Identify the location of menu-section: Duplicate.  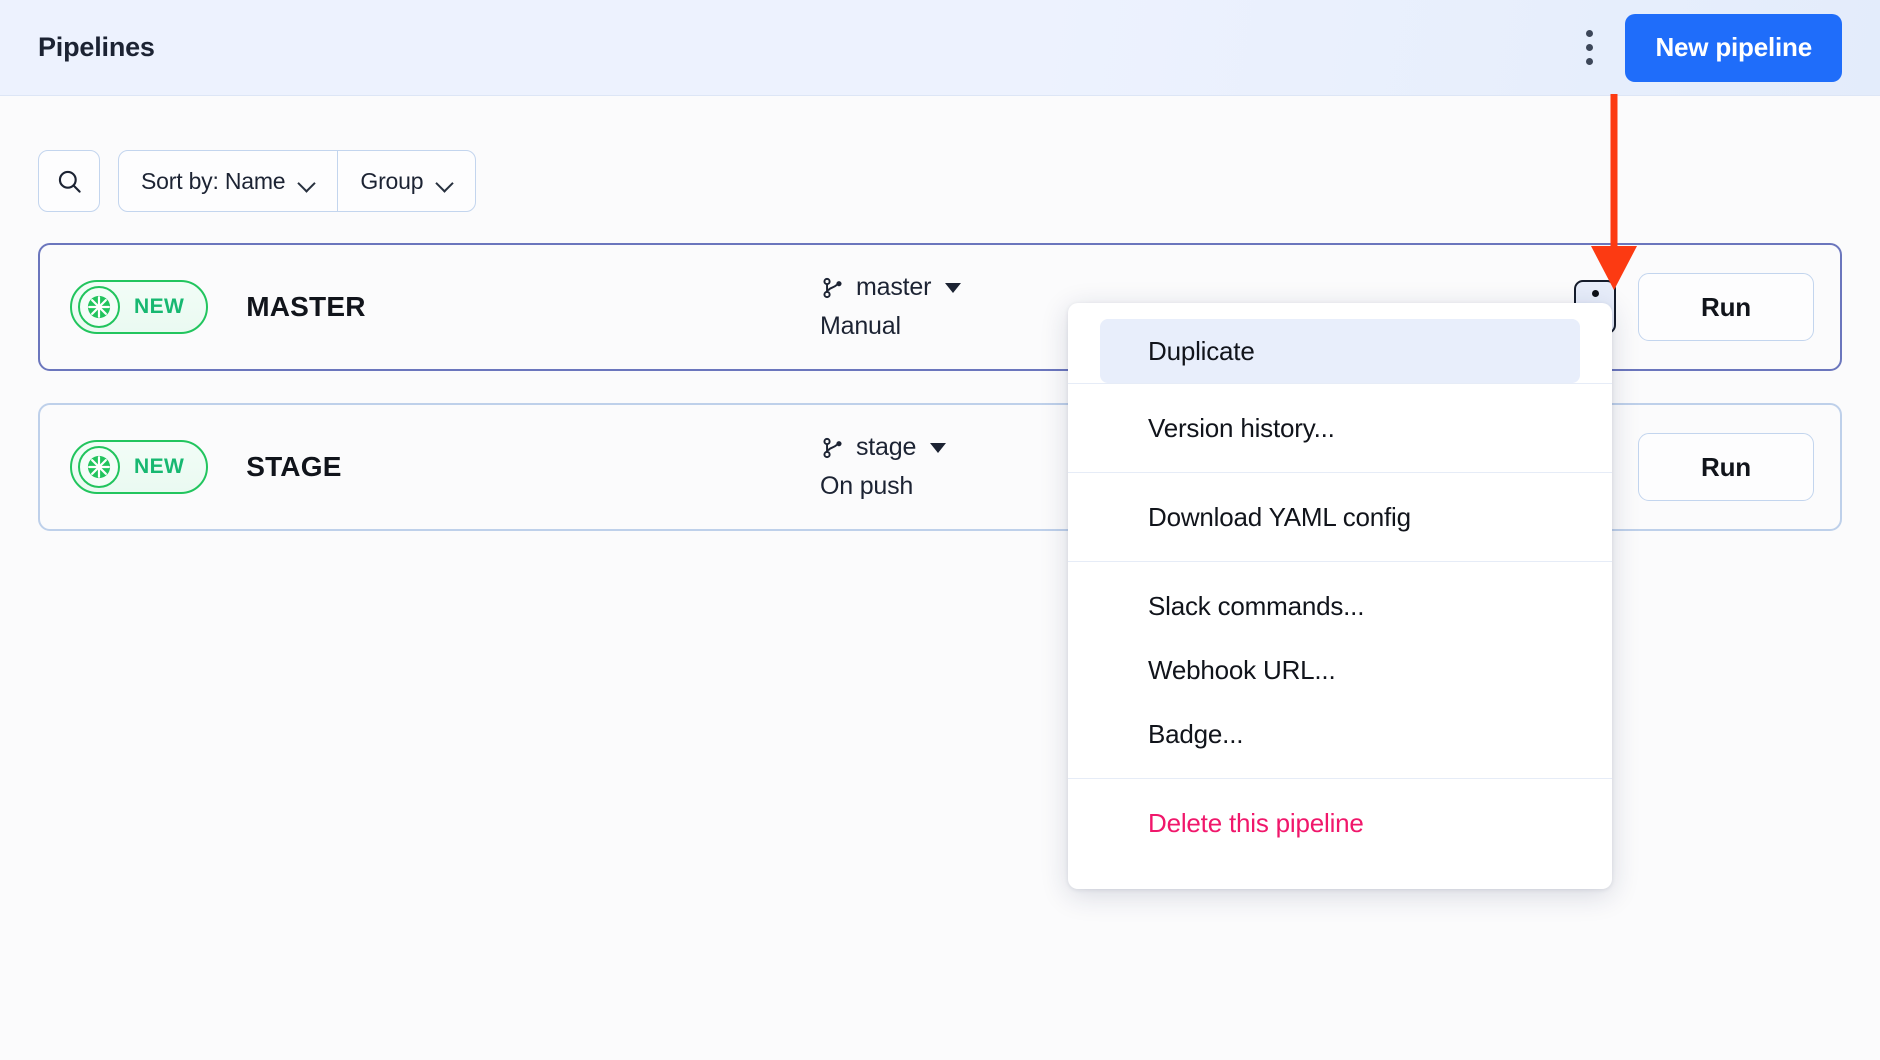
(1340, 351).